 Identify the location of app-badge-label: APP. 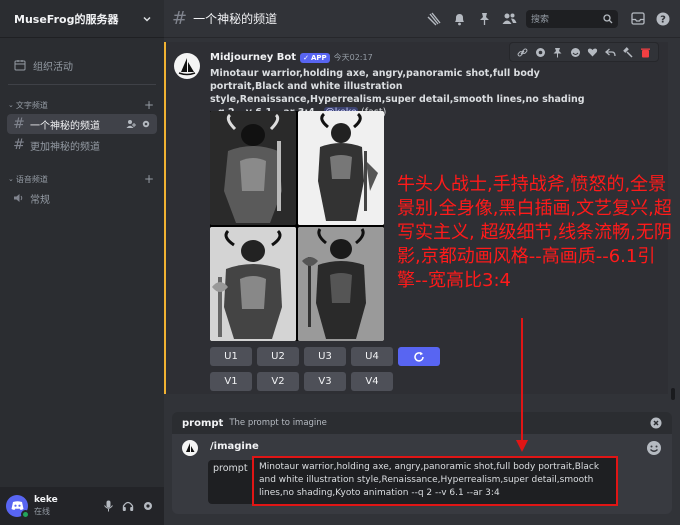
(318, 57).